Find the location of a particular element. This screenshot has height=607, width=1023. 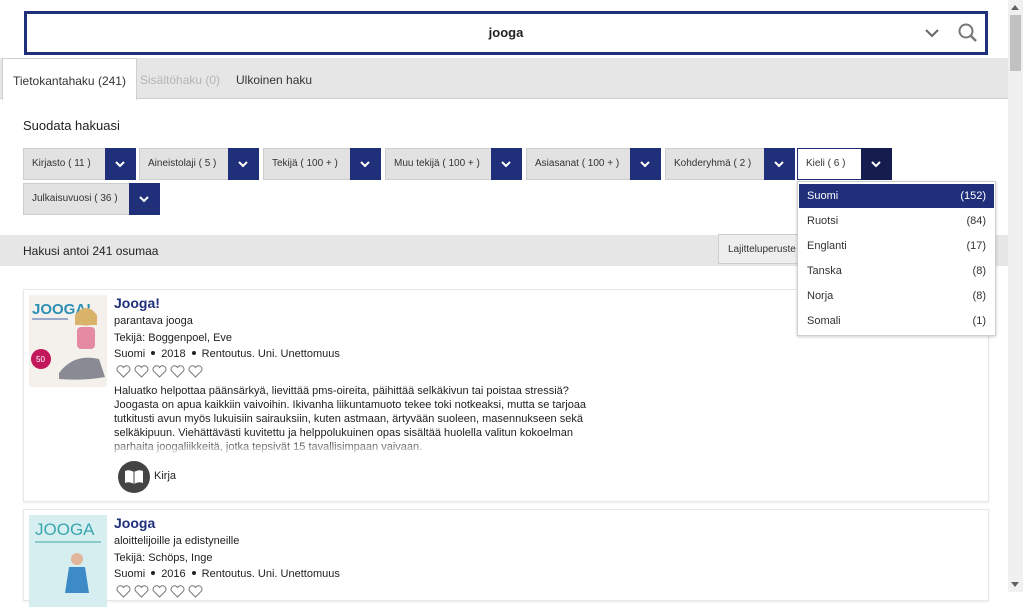

facet-collapse-button is located at coordinates (876, 164).